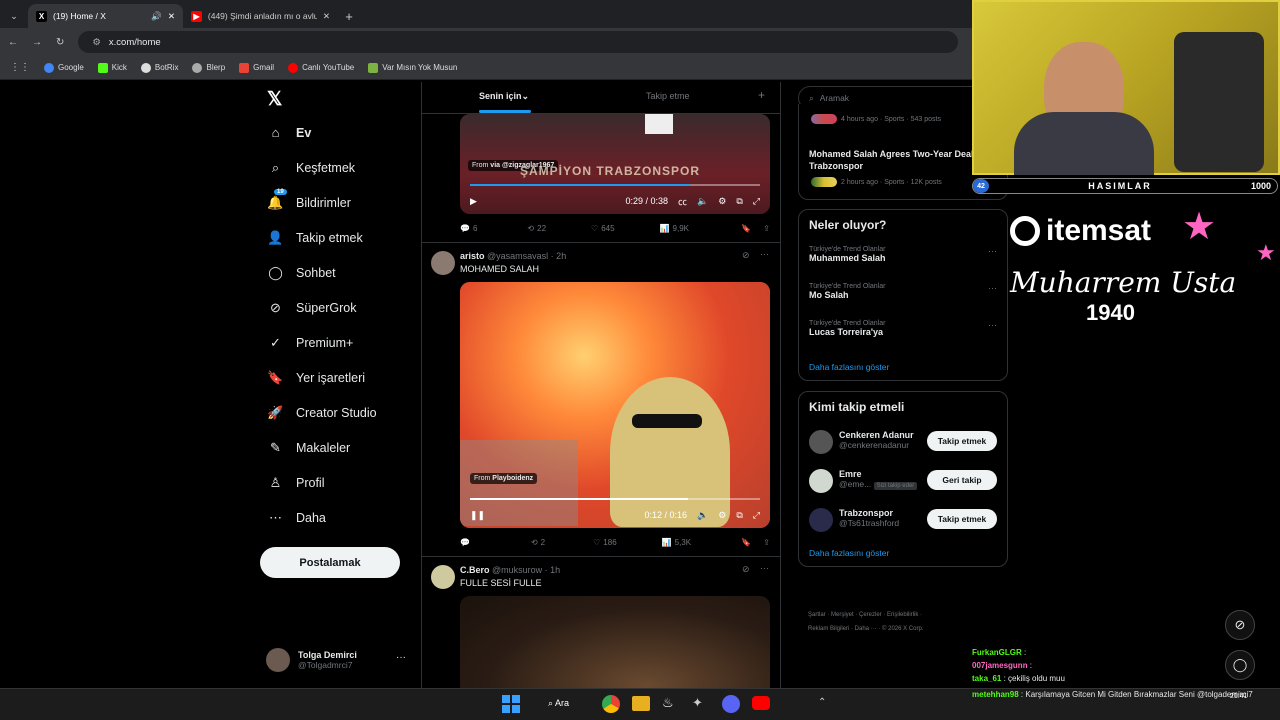  Describe the element at coordinates (472, 256) in the screenshot. I see `tweet-author: aristo` at that location.